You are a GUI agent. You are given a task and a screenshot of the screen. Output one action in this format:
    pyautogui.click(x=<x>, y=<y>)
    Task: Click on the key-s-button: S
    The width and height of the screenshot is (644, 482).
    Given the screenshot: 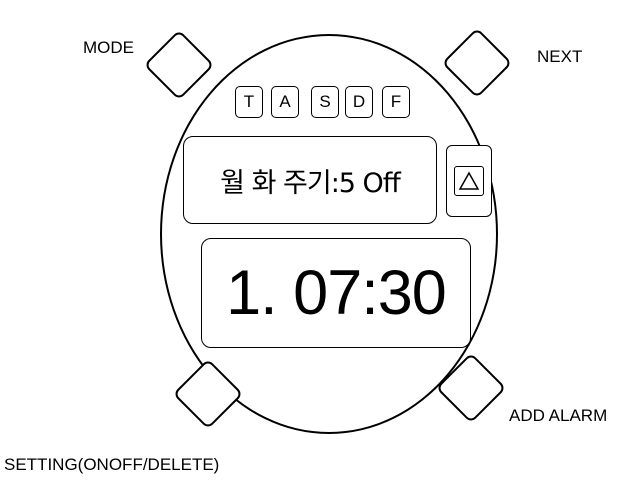 What is the action you would take?
    pyautogui.click(x=325, y=102)
    